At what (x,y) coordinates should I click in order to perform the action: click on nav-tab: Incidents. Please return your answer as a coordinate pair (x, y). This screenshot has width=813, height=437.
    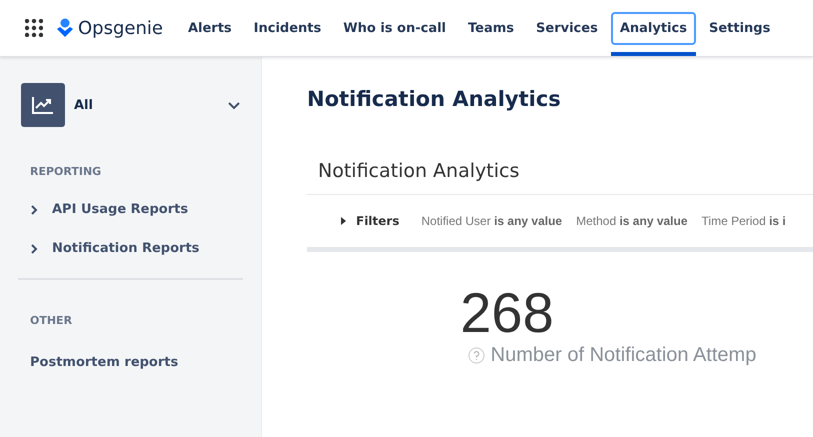
    Looking at the image, I should click on (287, 28).